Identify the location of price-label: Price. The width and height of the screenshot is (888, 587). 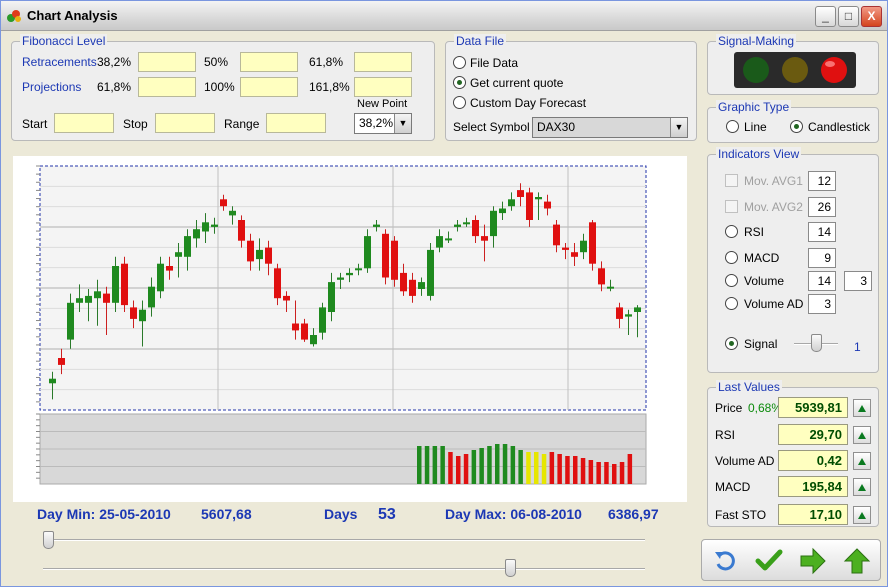
(729, 408).